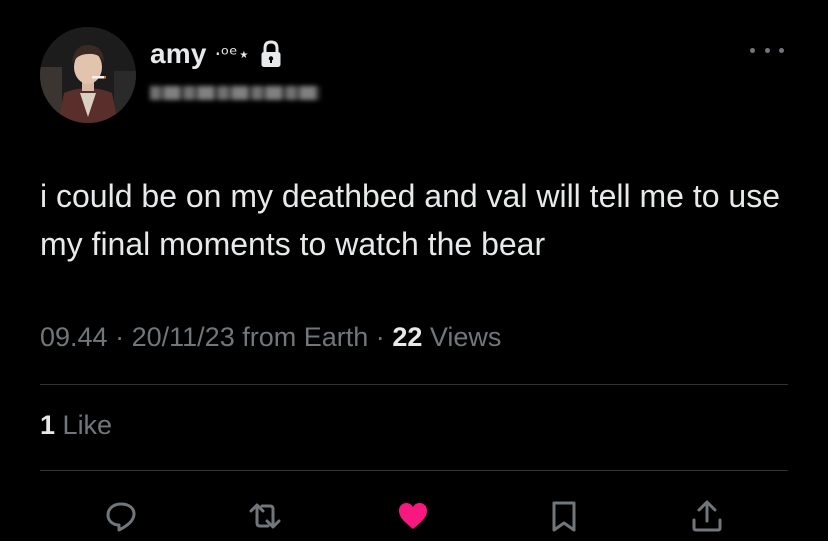 The height and width of the screenshot is (541, 828). I want to click on heart-icon, so click(413, 516).